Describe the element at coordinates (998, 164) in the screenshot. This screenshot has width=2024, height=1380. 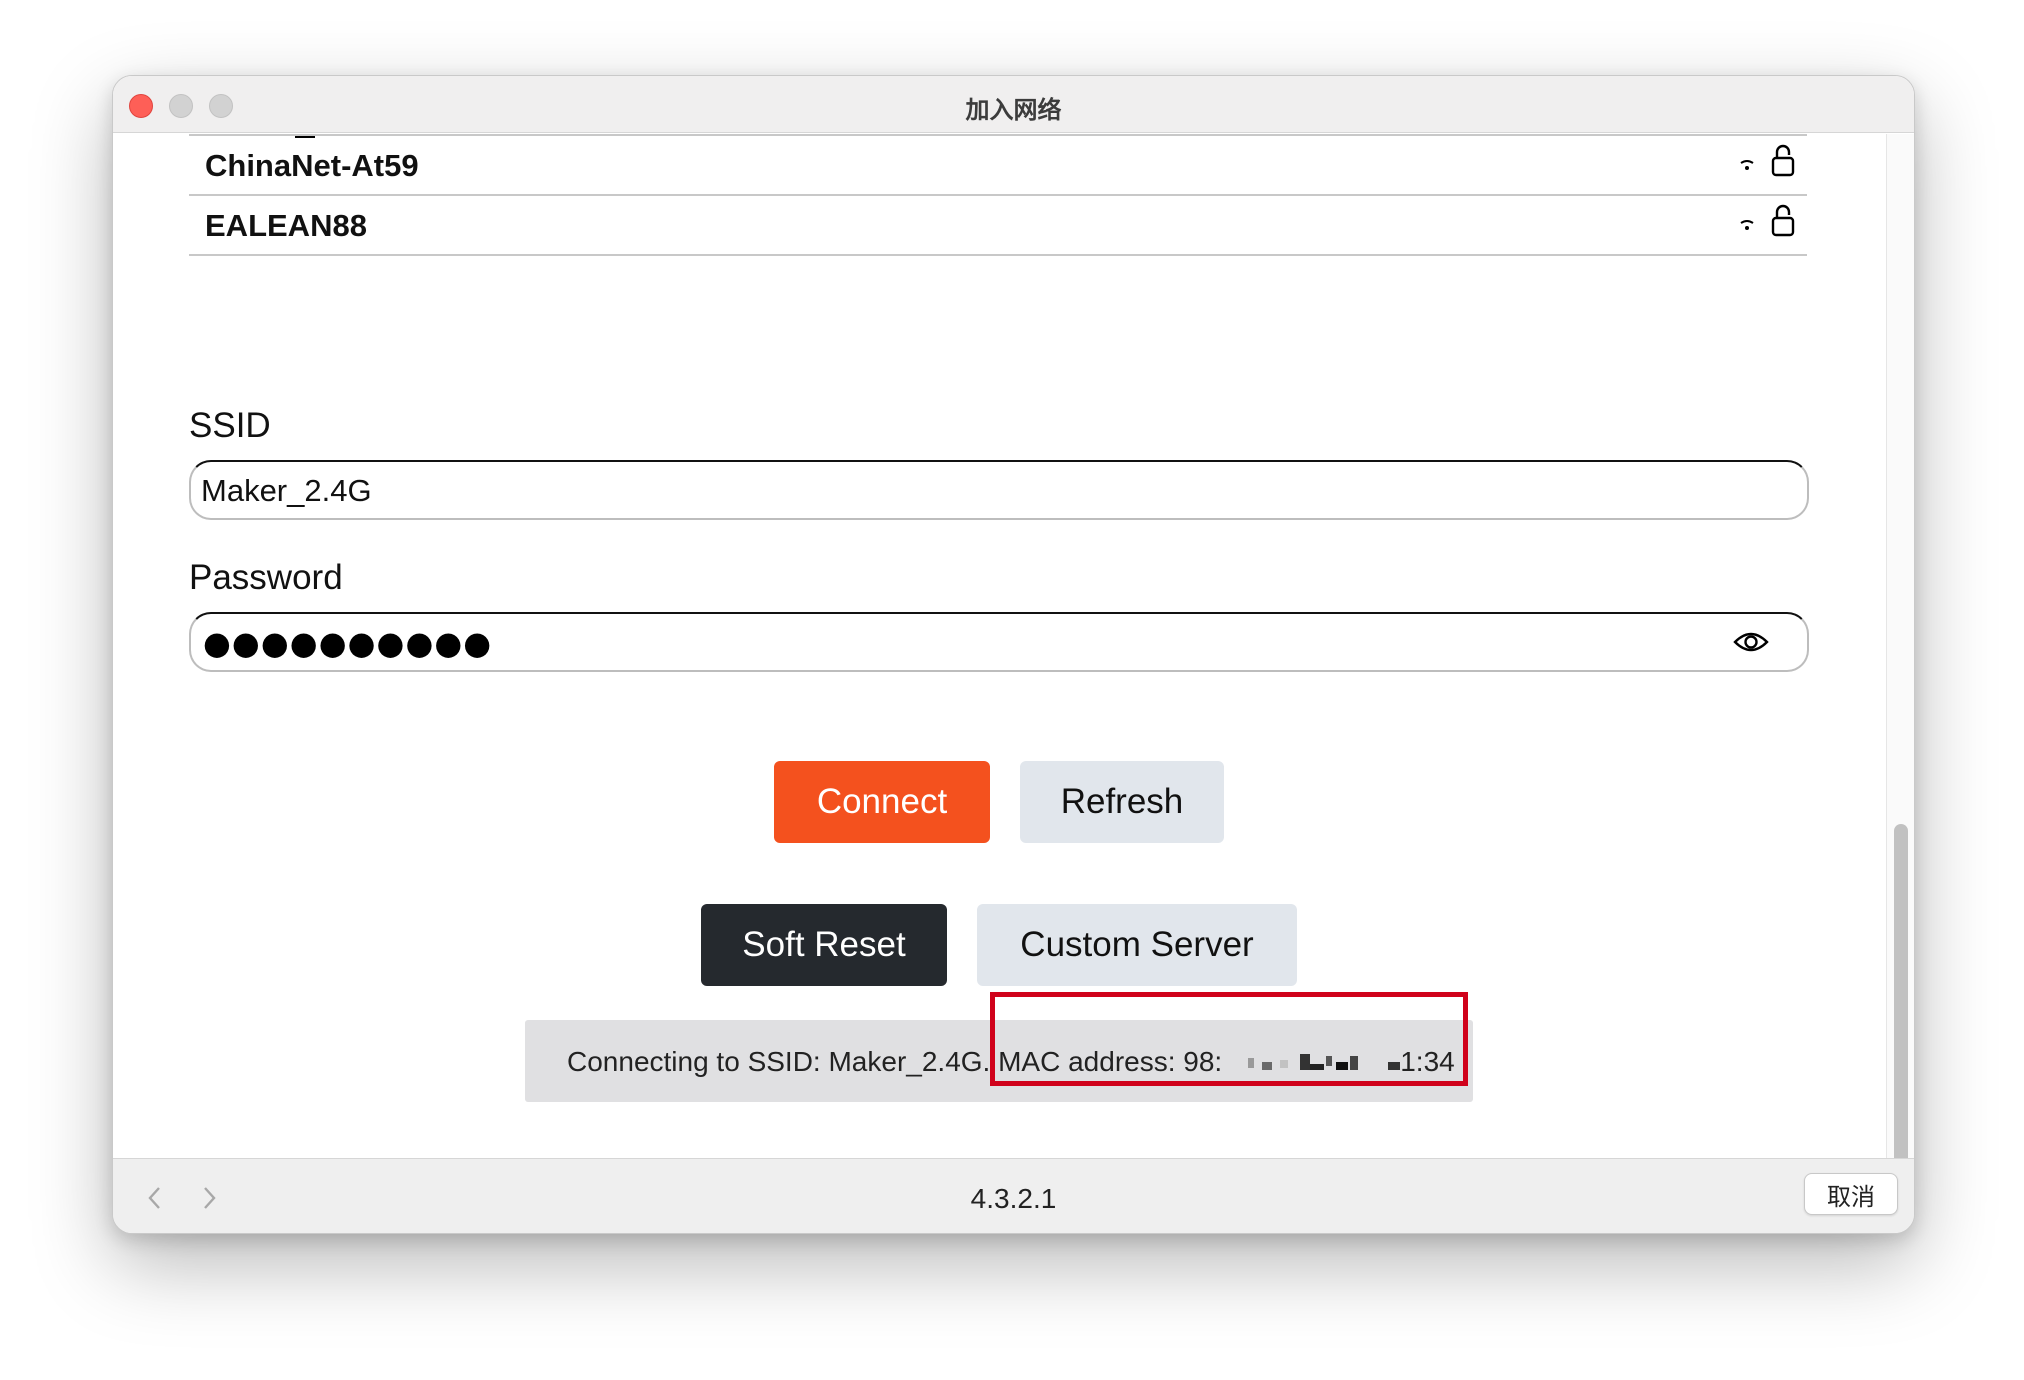
I see `network-row-chinanet: ChinaNet-At59` at that location.